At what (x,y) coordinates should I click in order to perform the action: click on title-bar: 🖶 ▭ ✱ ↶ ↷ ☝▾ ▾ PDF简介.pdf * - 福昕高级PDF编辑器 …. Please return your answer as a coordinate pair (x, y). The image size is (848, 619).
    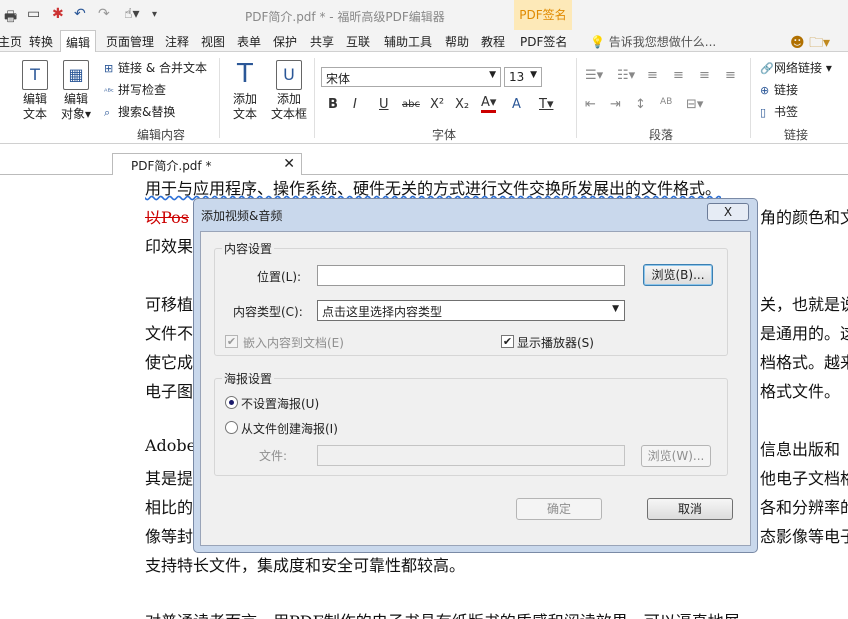
    Looking at the image, I should click on (424, 15).